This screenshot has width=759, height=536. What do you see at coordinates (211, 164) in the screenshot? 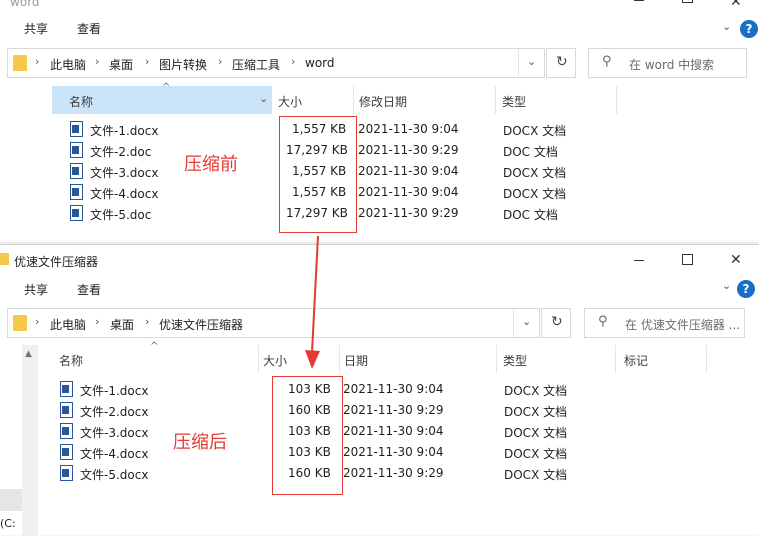
I see `before-compress-label: 压缩前` at bounding box center [211, 164].